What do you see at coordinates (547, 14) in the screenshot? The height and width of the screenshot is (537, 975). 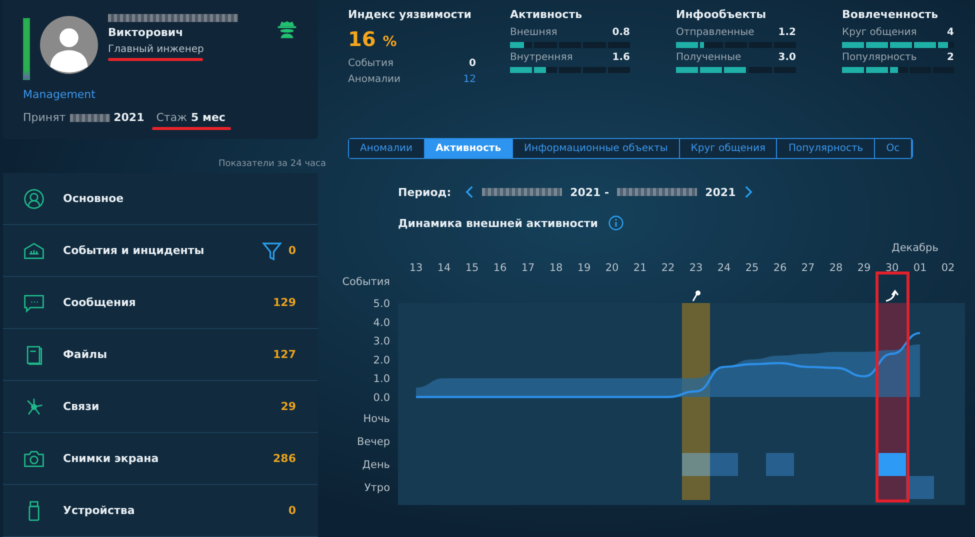 I see `metric-title: Активность` at bounding box center [547, 14].